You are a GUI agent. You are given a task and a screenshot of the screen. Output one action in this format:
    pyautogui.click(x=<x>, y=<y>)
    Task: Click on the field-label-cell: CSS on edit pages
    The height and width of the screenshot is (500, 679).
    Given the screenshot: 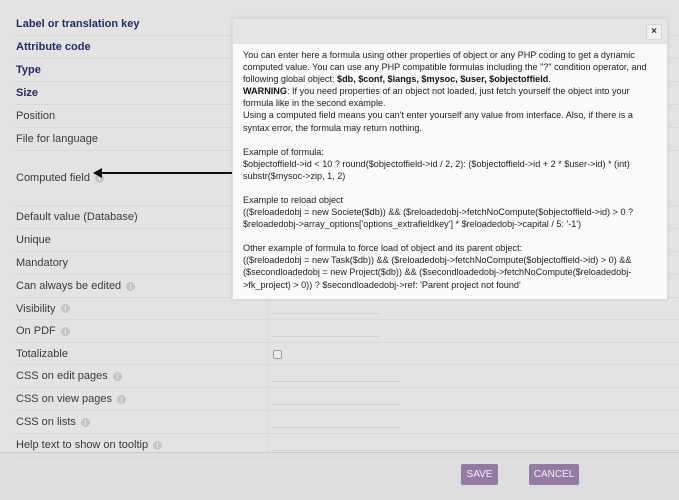 What is the action you would take?
    pyautogui.click(x=140, y=376)
    